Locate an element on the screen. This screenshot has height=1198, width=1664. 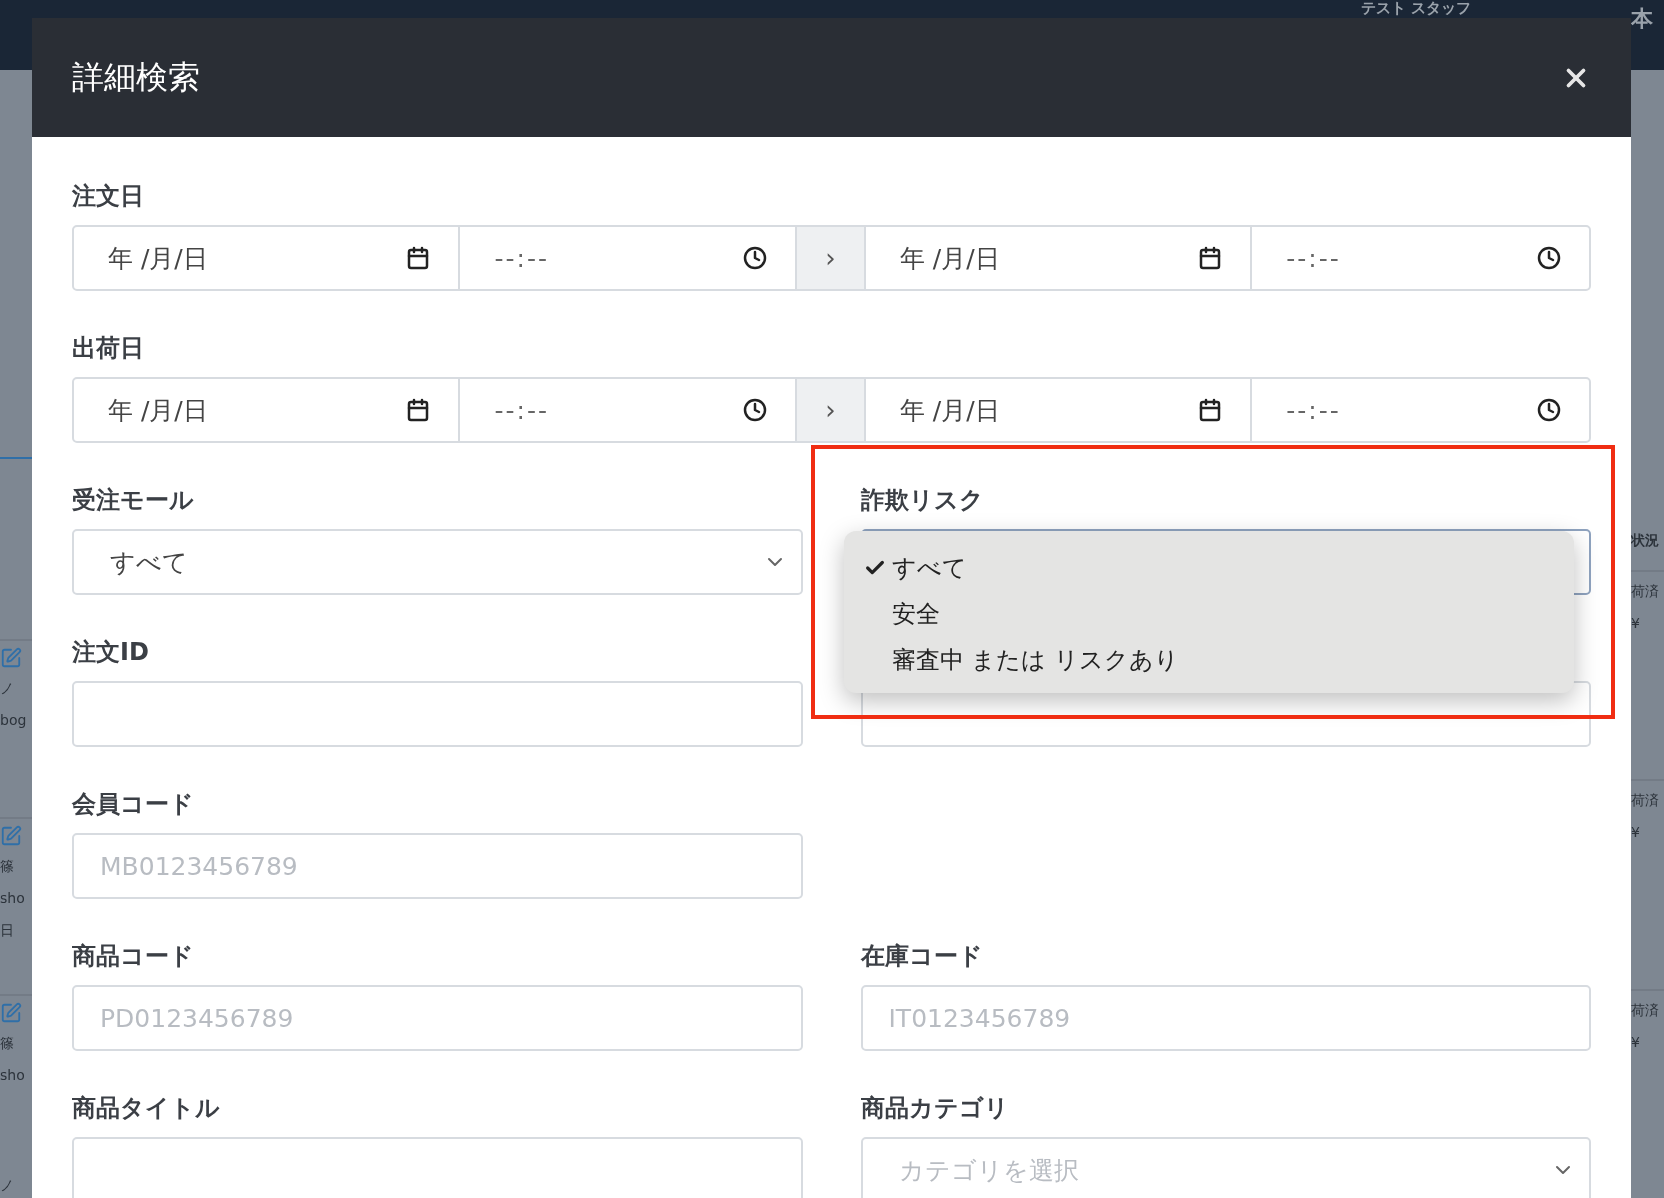
field-label: 商品カテゴリ is located at coordinates (935, 1108).